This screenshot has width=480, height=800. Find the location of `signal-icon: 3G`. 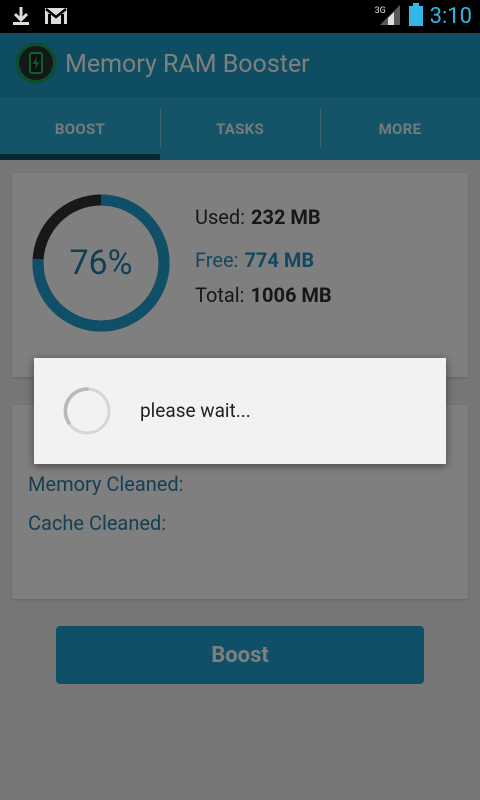

signal-icon: 3G is located at coordinates (388, 17).